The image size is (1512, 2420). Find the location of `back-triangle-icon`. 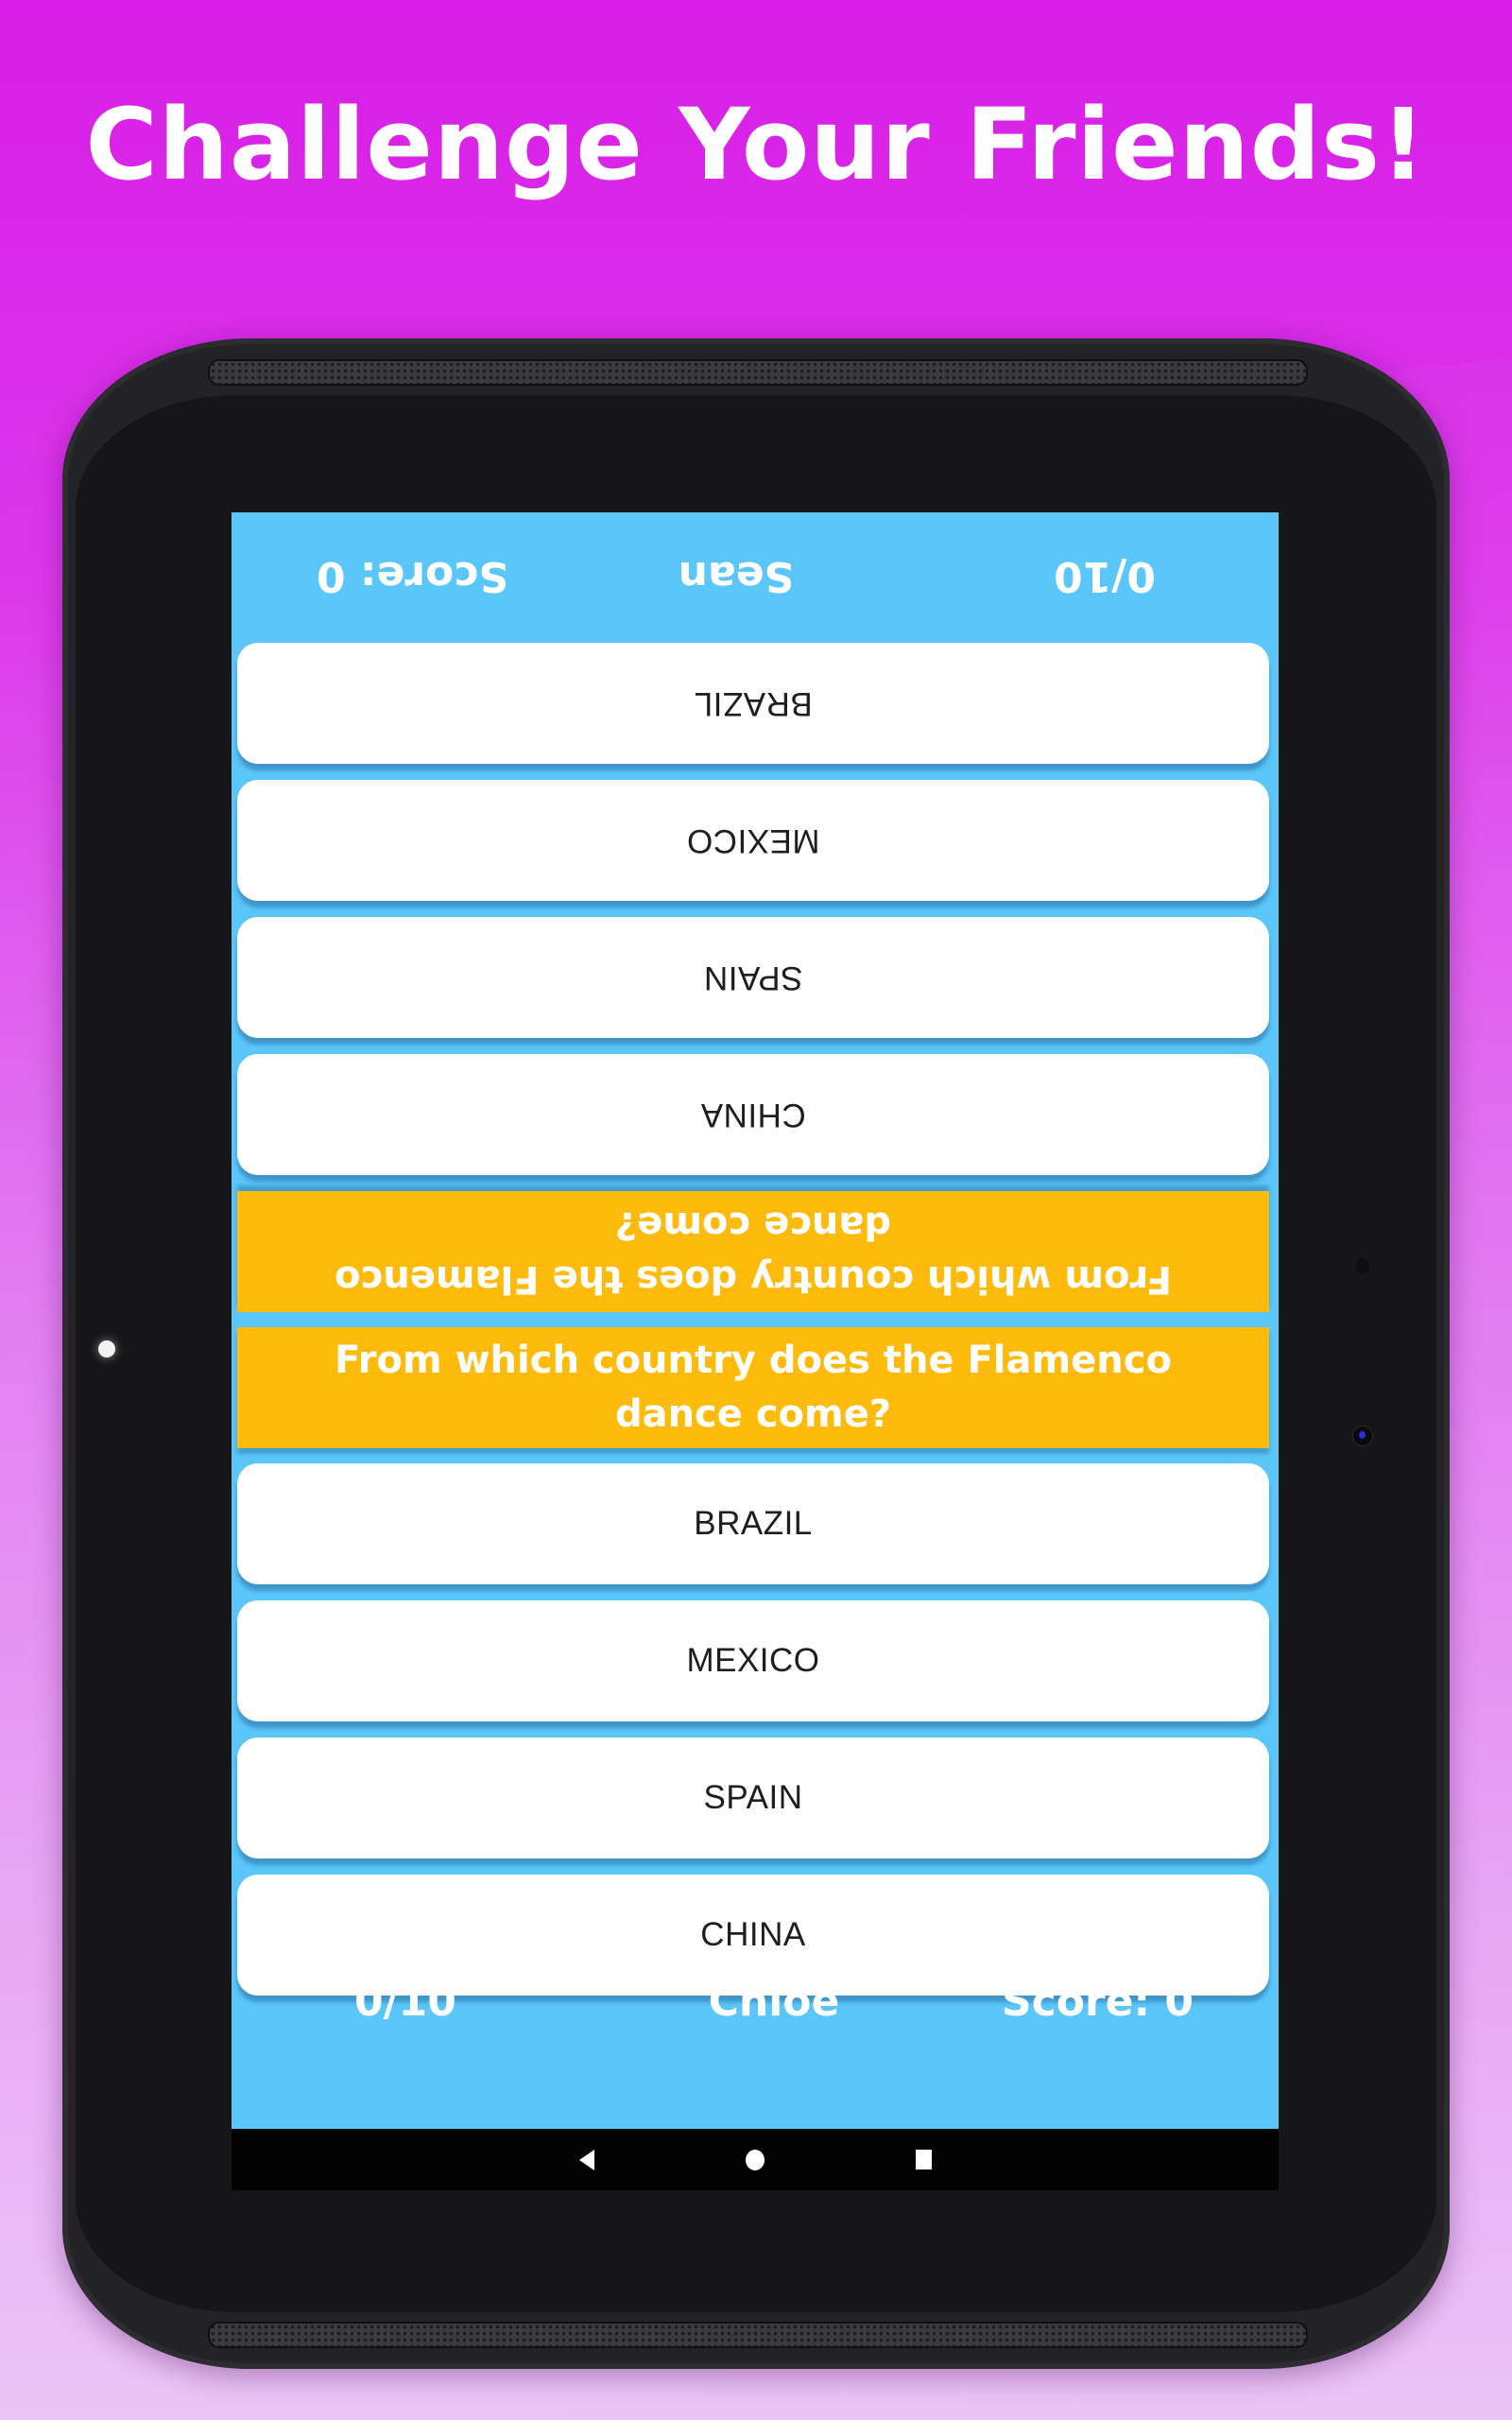

back-triangle-icon is located at coordinates (586, 2159).